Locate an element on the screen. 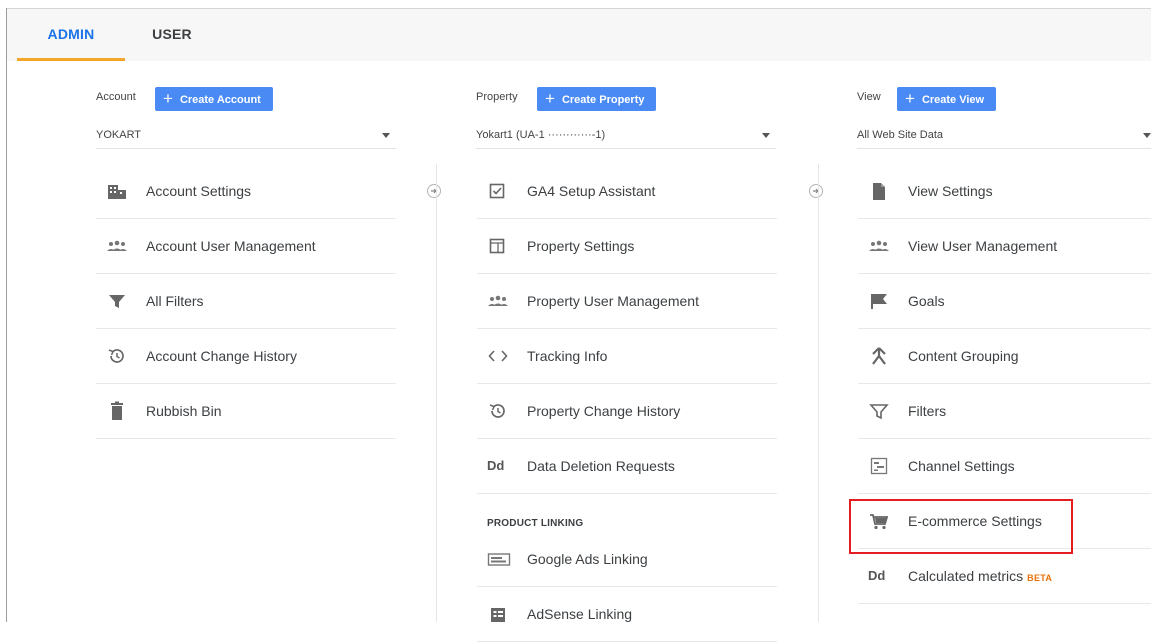  account-selected: YOKART is located at coordinates (119, 135).